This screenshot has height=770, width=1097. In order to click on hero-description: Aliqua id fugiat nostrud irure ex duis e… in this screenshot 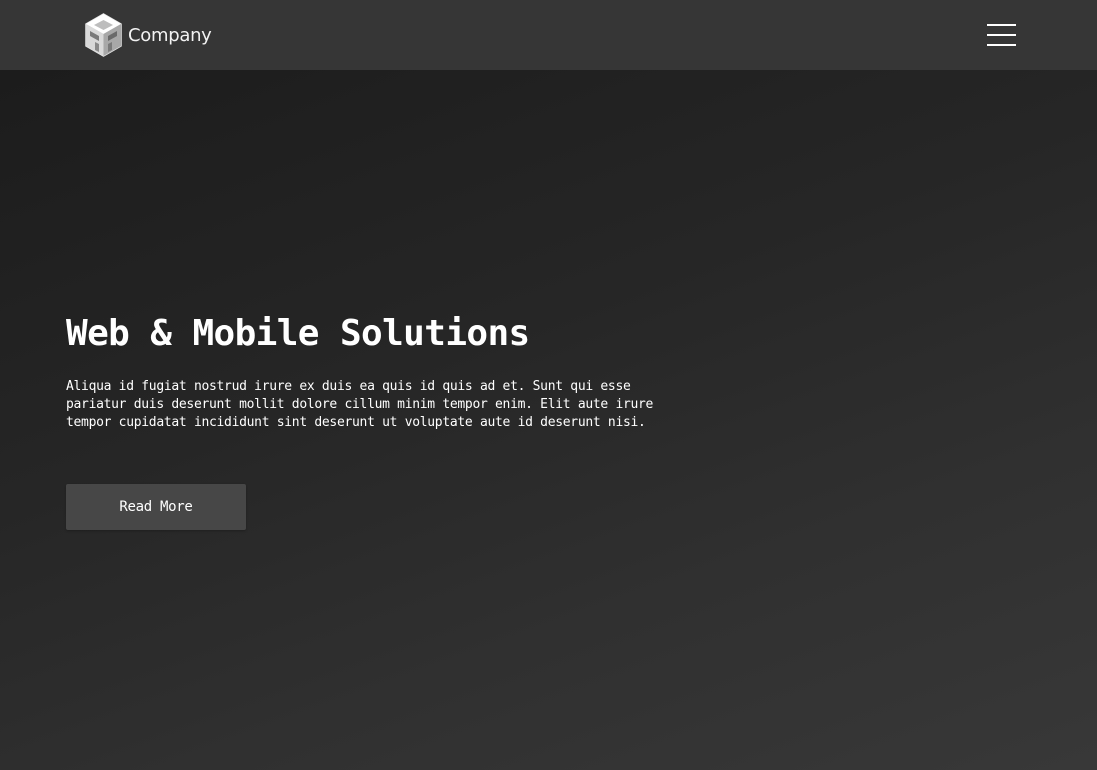, I will do `click(360, 404)`.